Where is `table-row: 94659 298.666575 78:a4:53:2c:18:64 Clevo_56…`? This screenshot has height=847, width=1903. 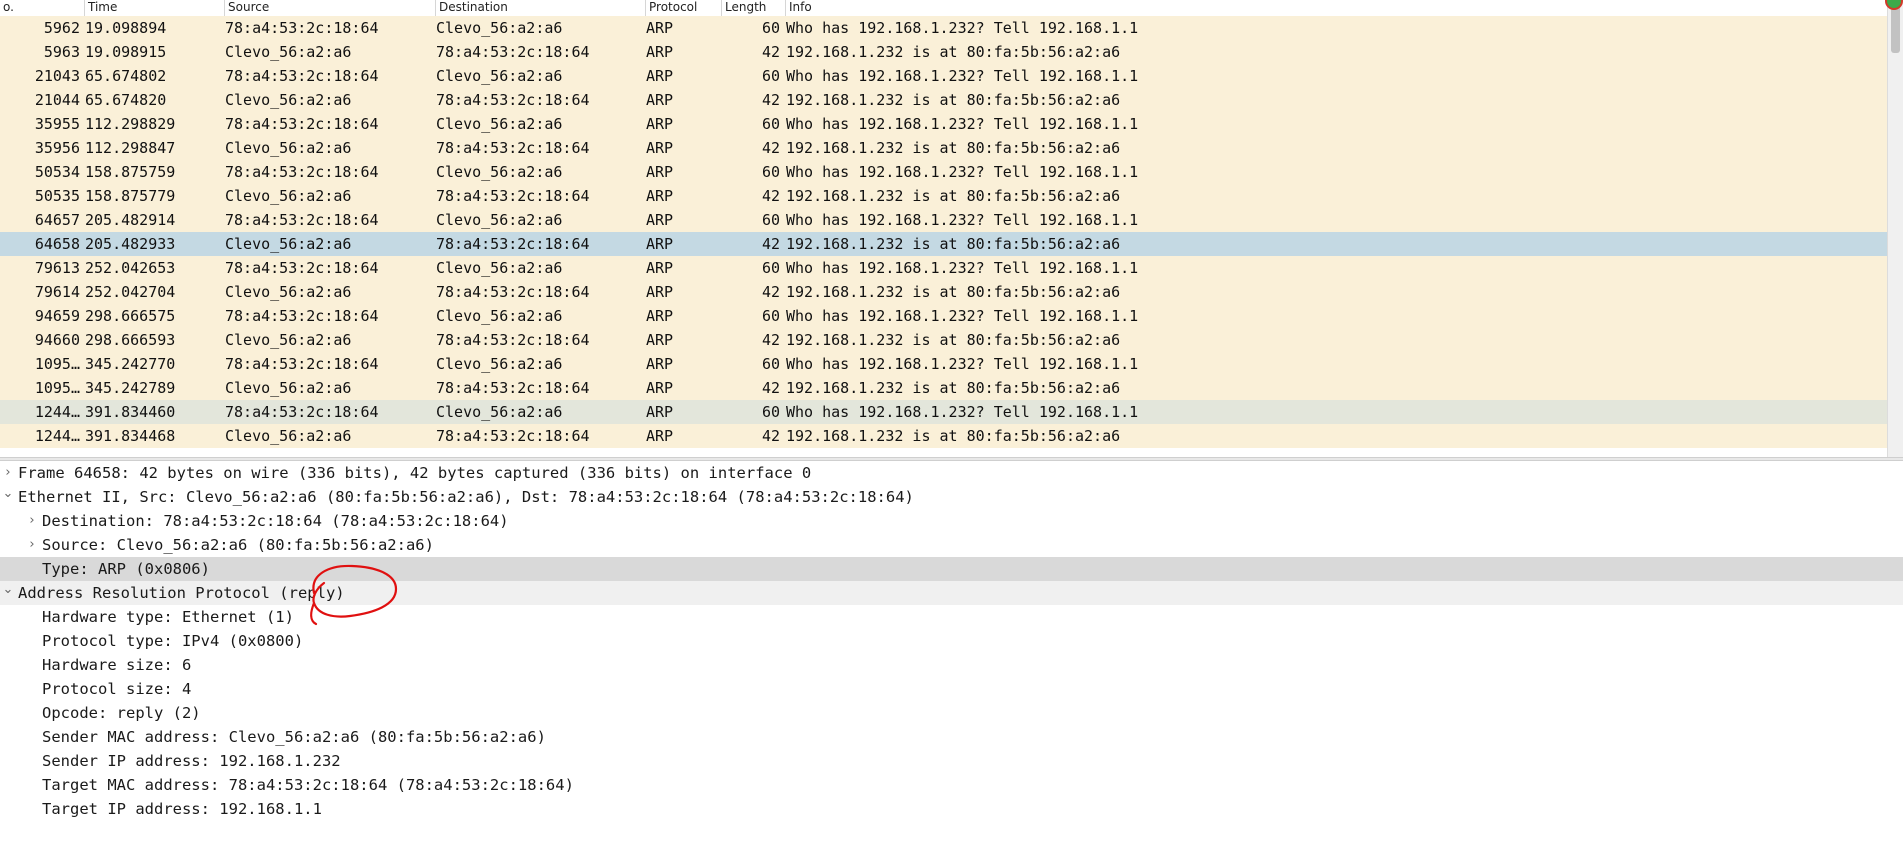
table-row: 94659 298.666575 78:a4:53:2c:18:64 Clevo_56… is located at coordinates (943, 316).